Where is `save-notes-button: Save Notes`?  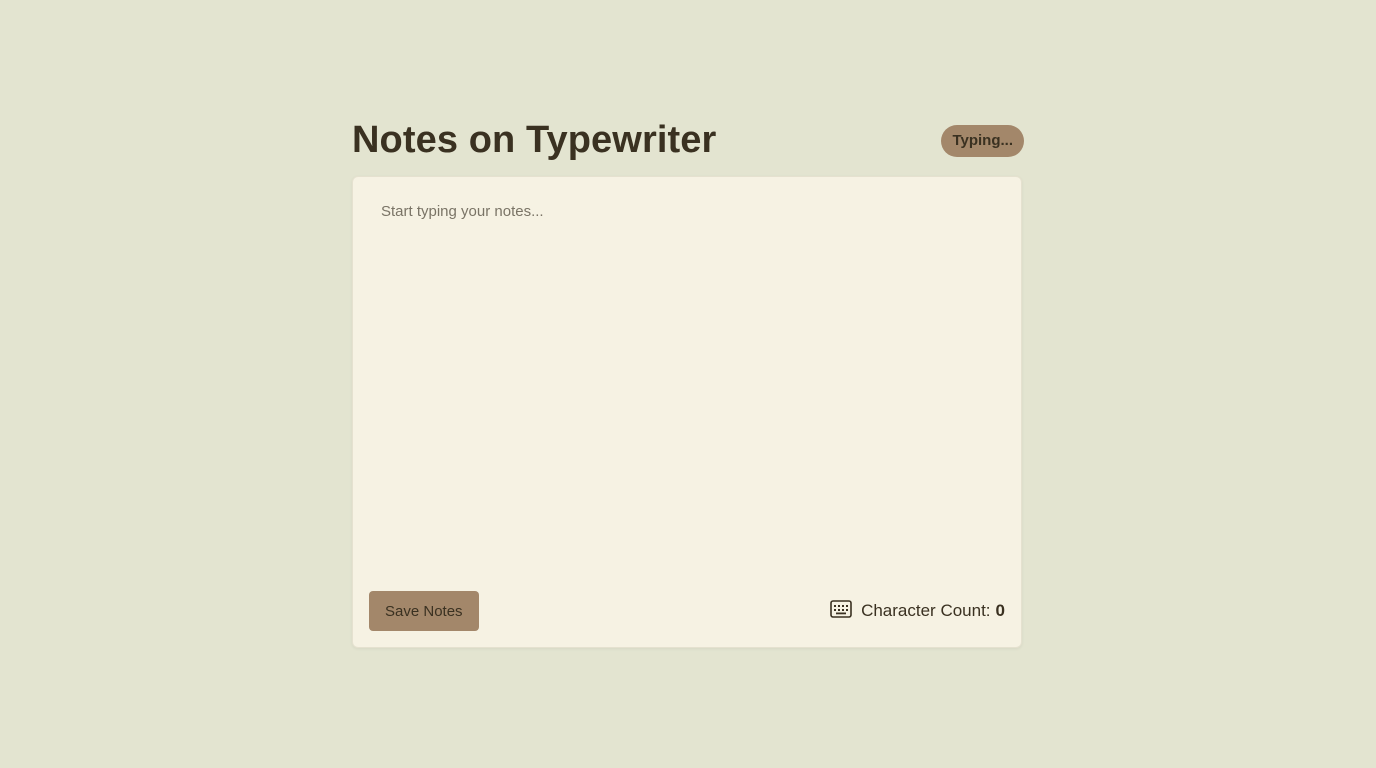
save-notes-button: Save Notes is located at coordinates (424, 611).